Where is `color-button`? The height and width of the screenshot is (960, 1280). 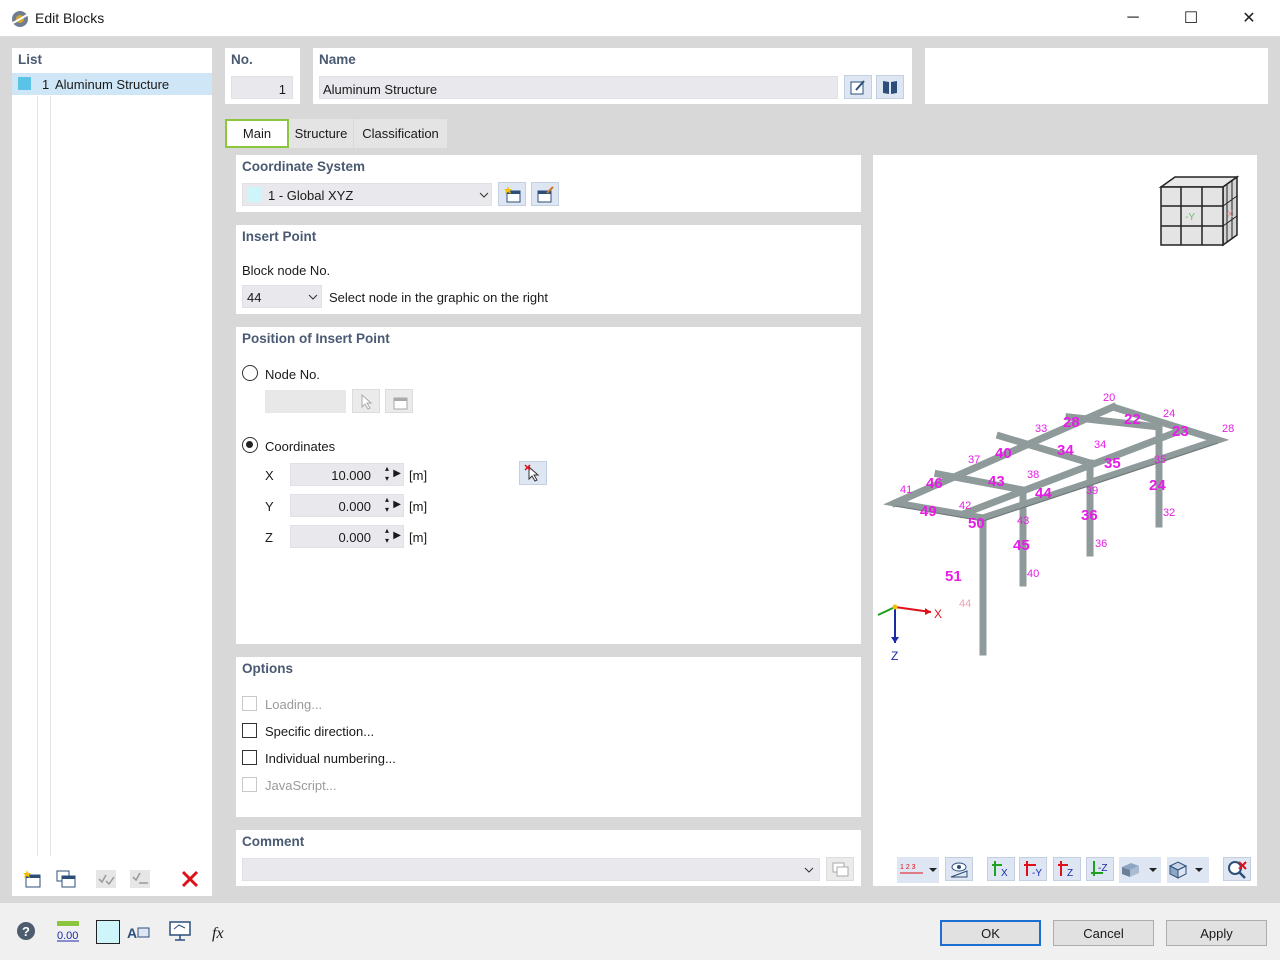 color-button is located at coordinates (108, 932).